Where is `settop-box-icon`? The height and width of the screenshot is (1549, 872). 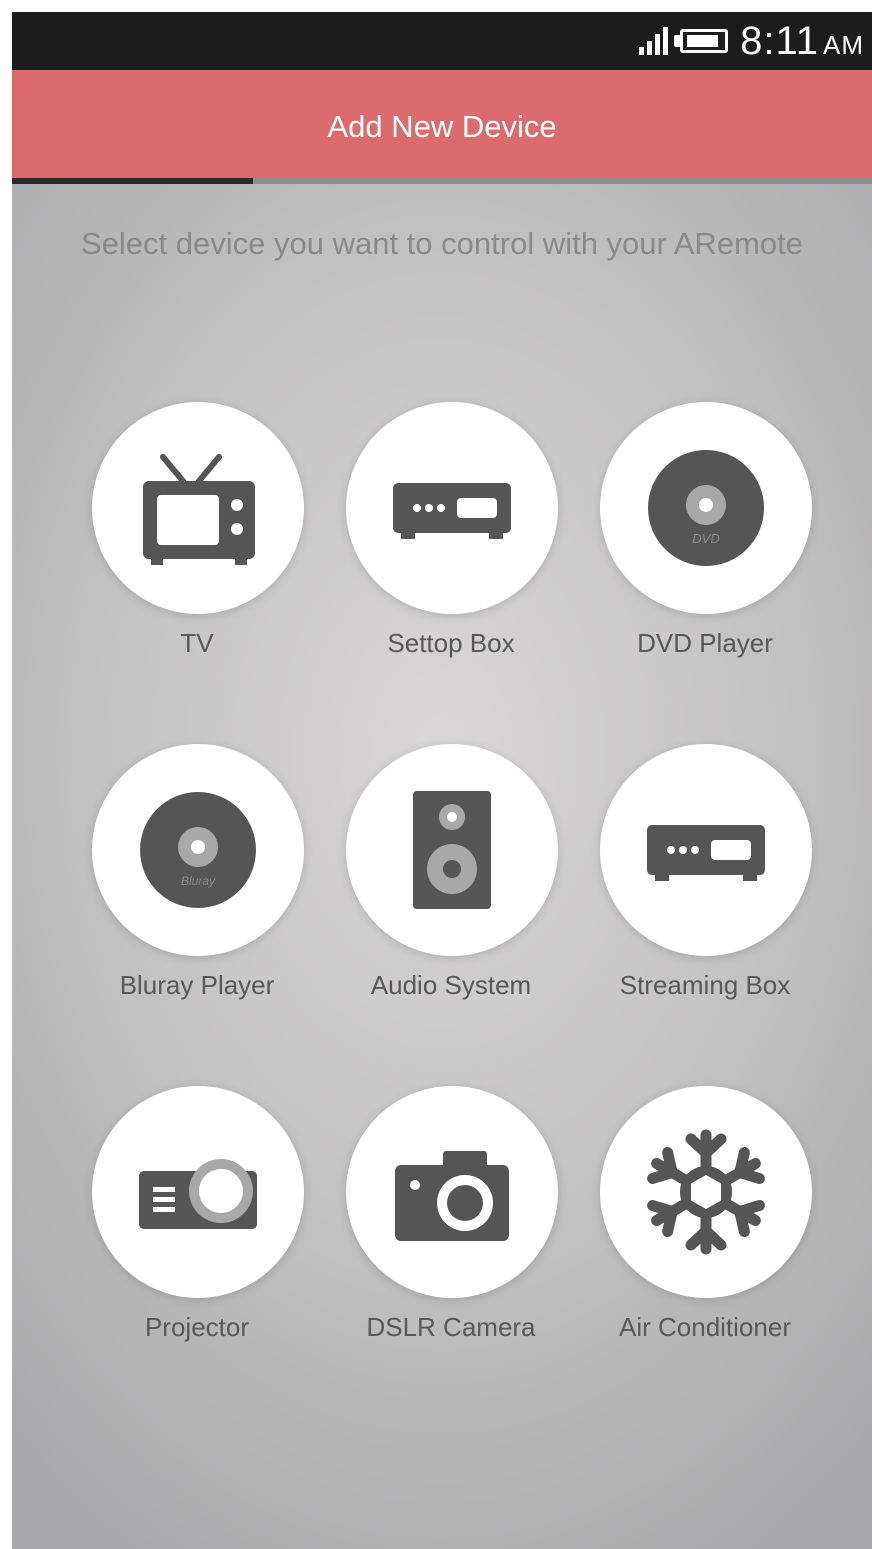
settop-box-icon is located at coordinates (452, 511).